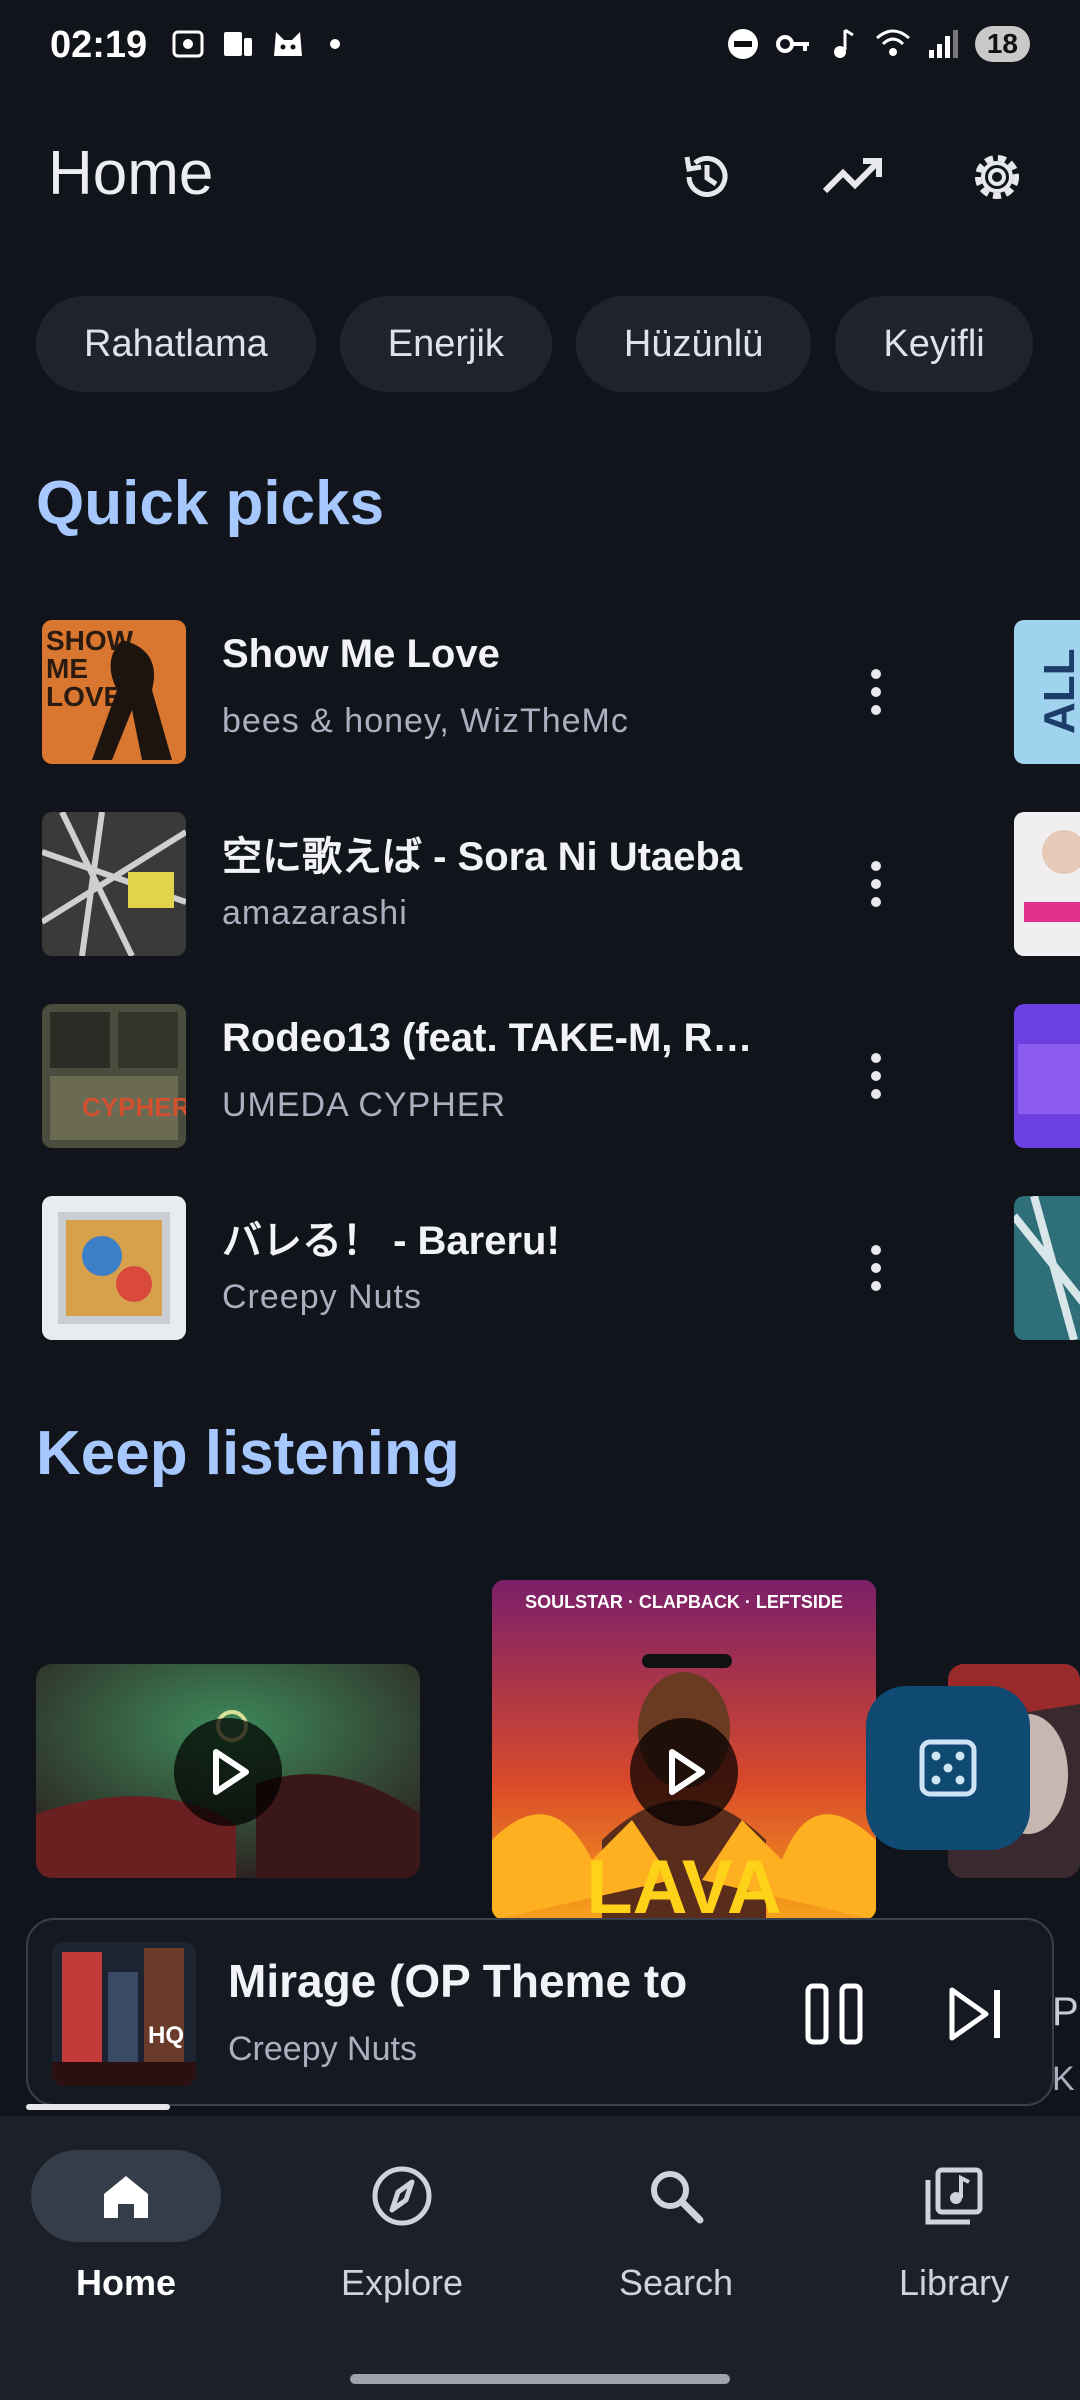 This screenshot has width=1080, height=2400. I want to click on keep-listening-card: SOULSTAR · CLAPBACK · LEFTSIDE LAVA, so click(684, 1750).